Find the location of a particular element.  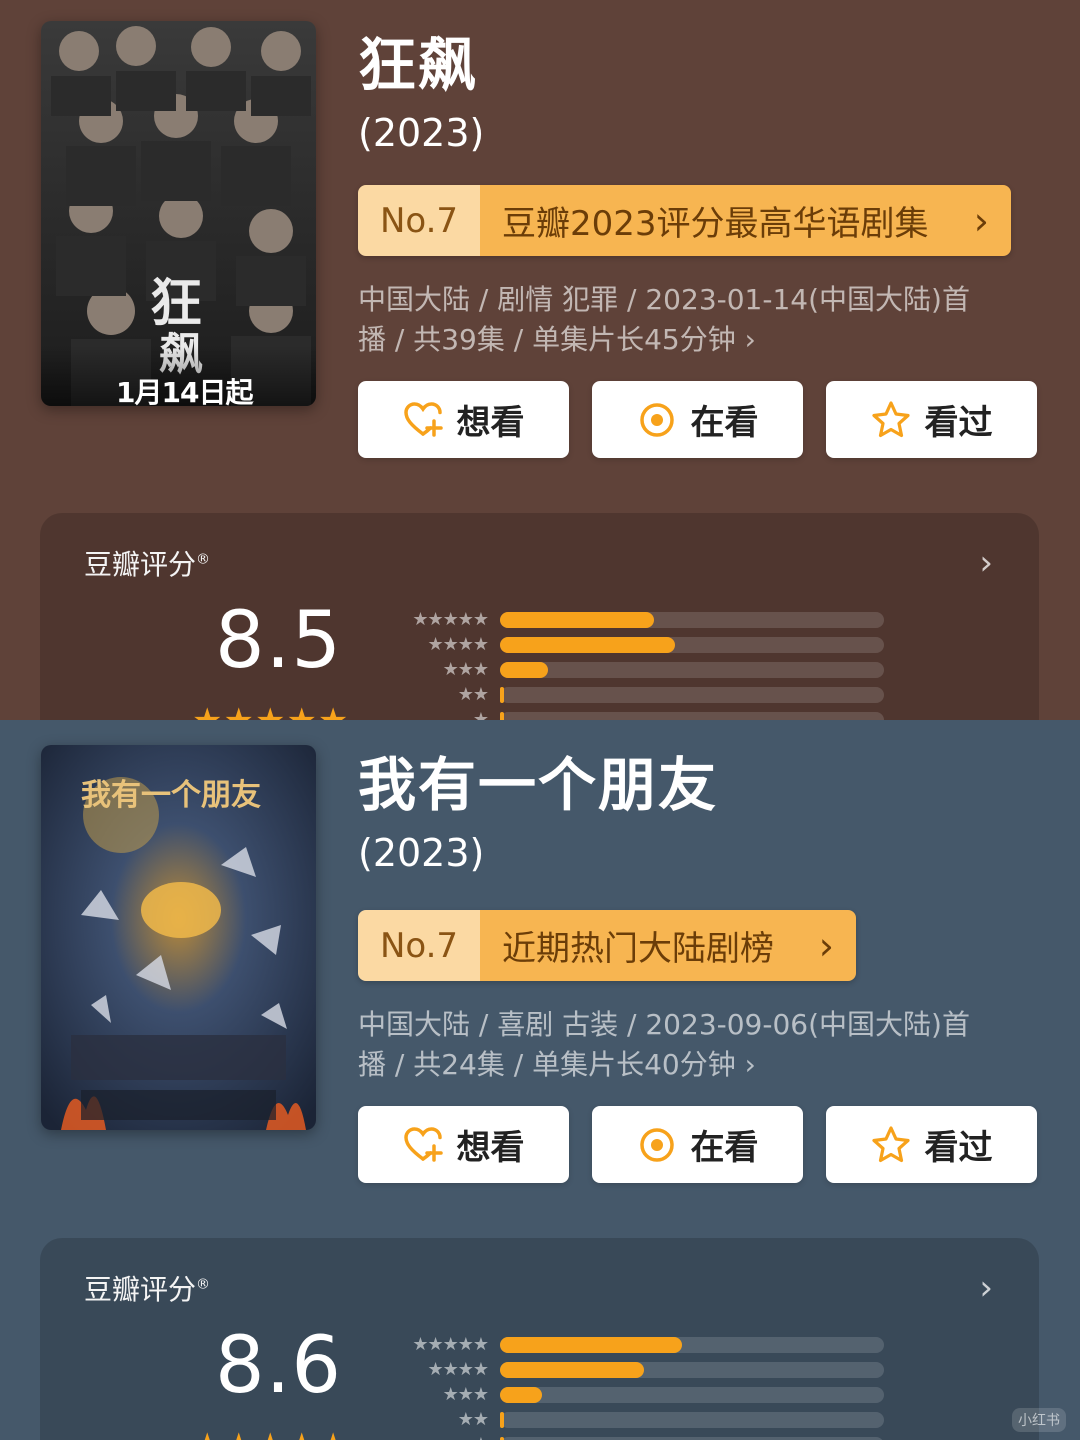

show-title: 我有一个朋友 is located at coordinates (538, 785).